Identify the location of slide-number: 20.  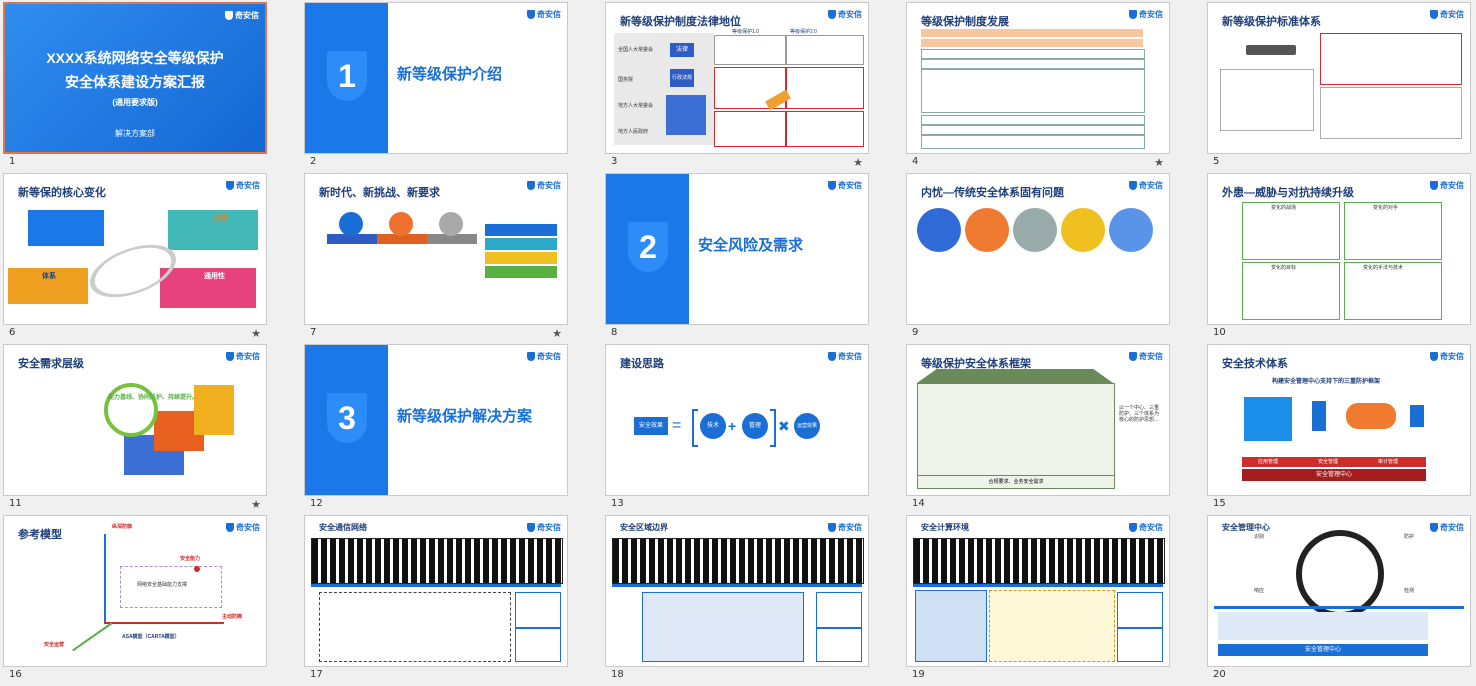
(1219, 674).